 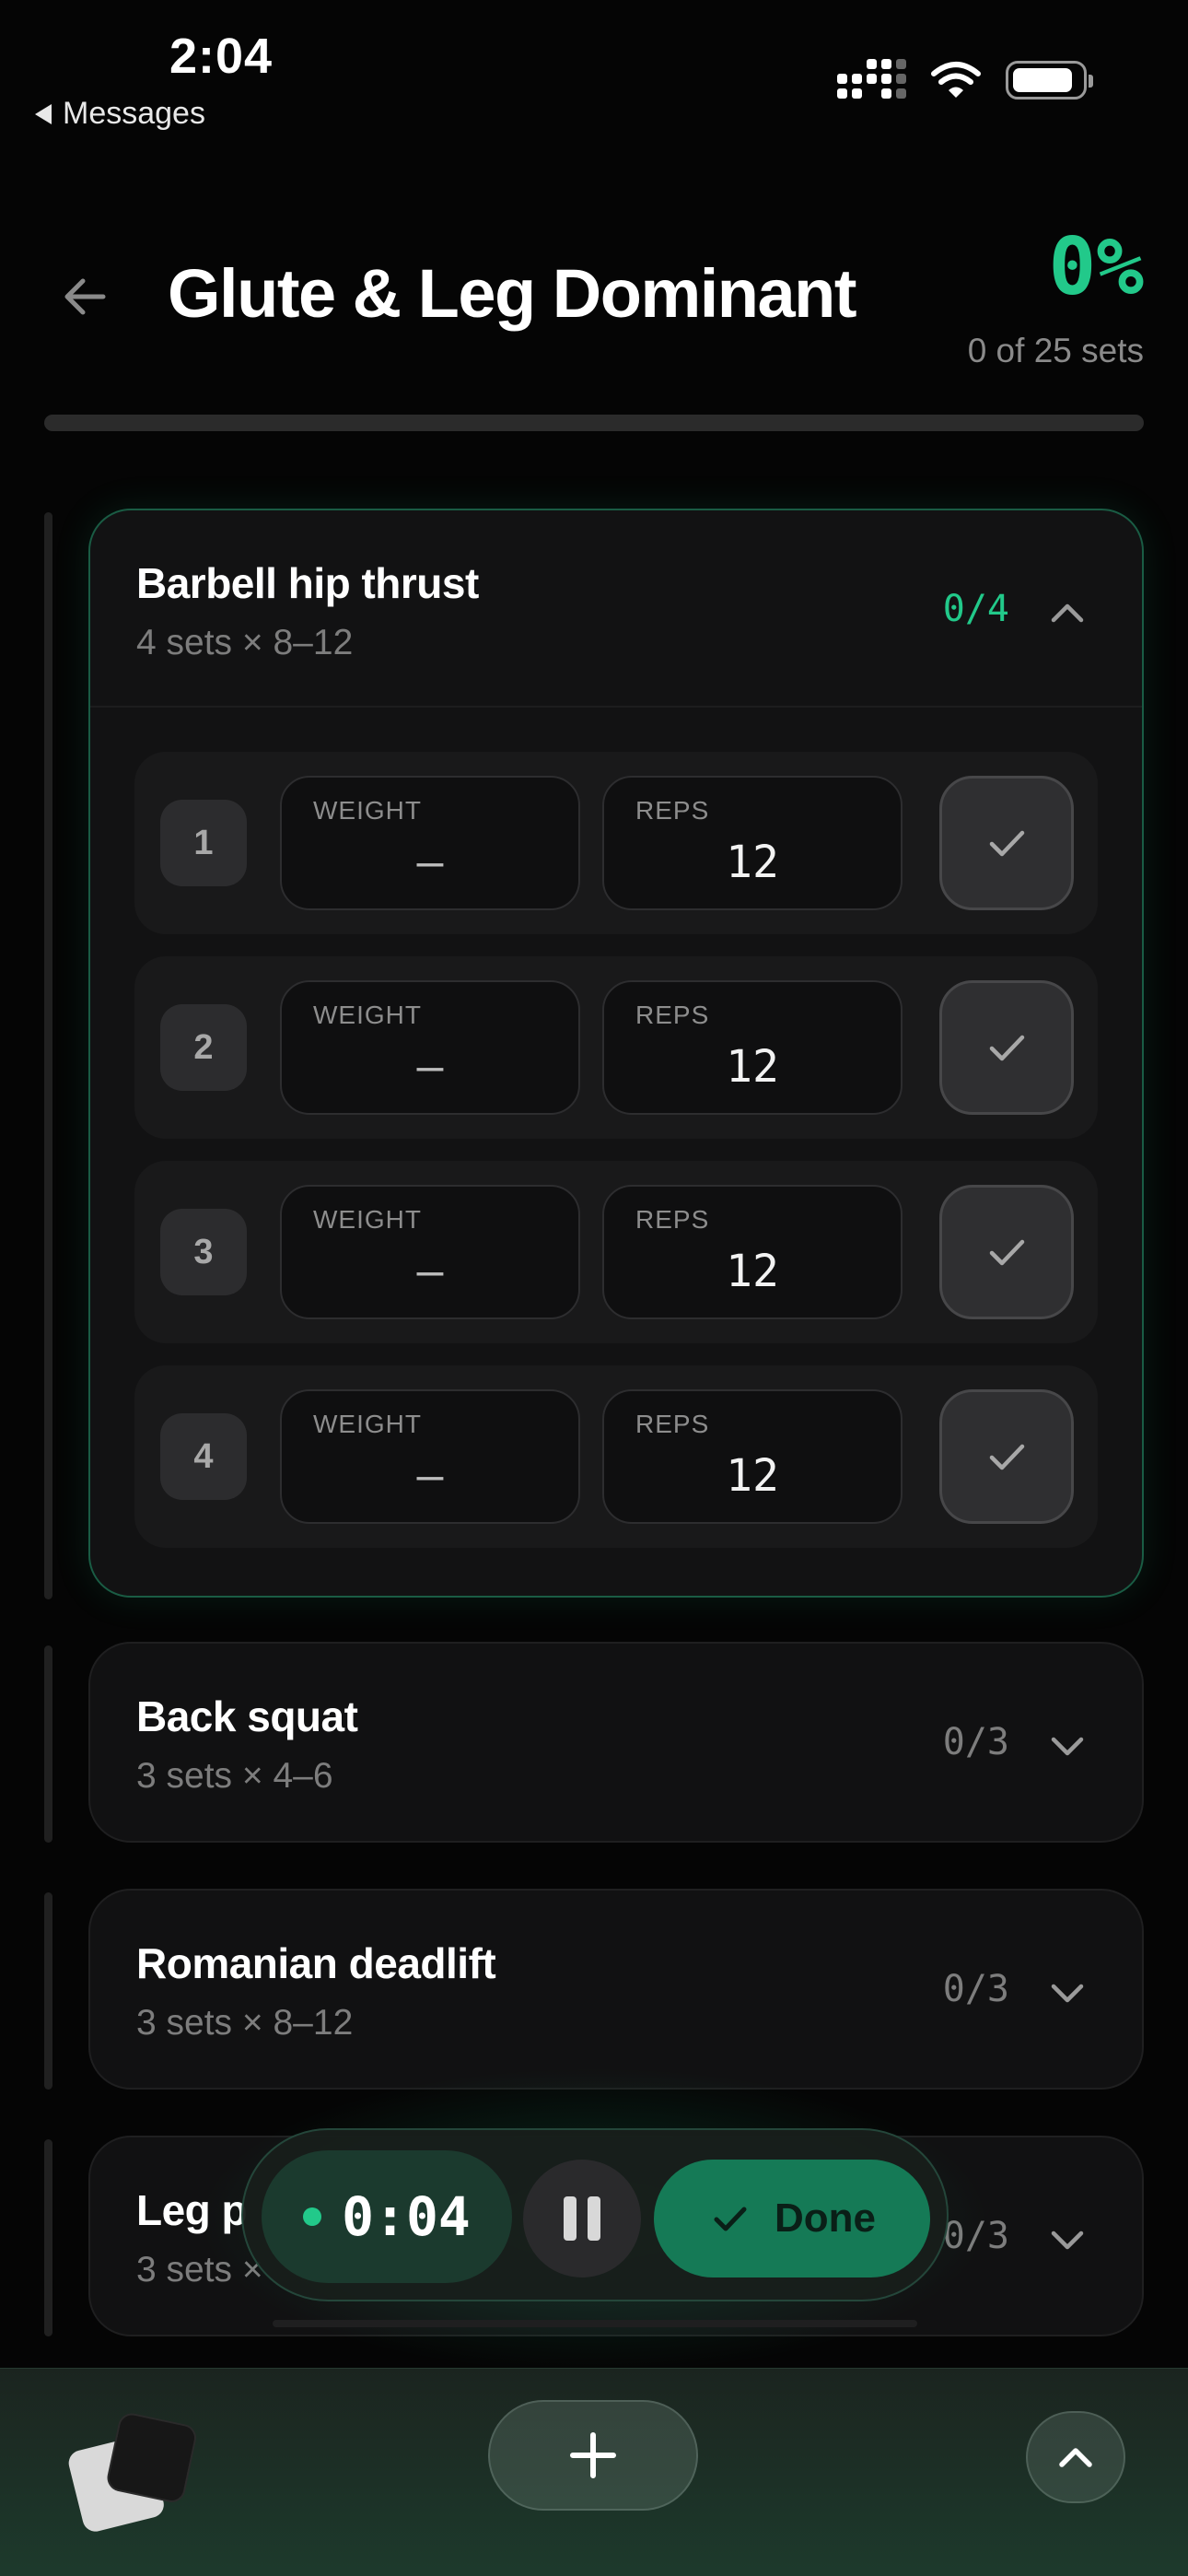 What do you see at coordinates (956, 80) in the screenshot?
I see `wifi-icon` at bounding box center [956, 80].